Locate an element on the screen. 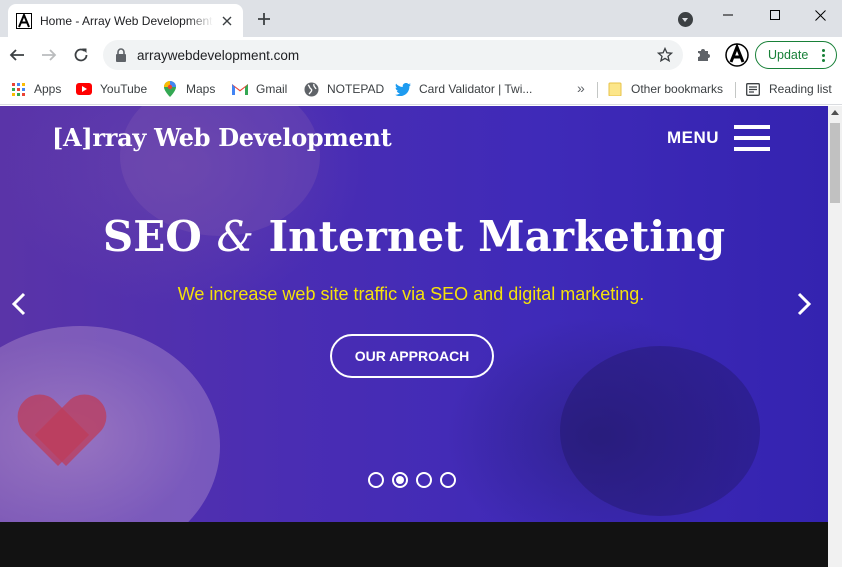  bookmark-label: Apps is located at coordinates (48, 89).